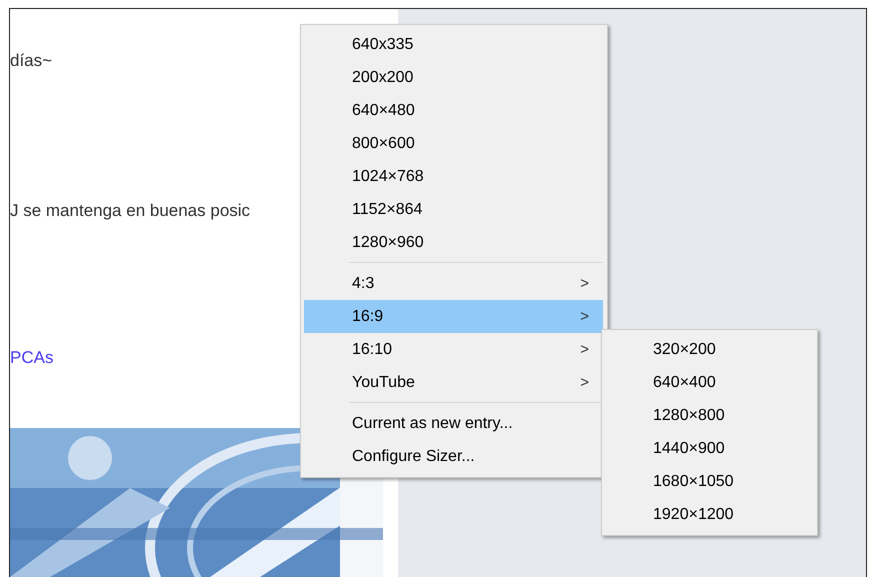 Image resolution: width=870 pixels, height=577 pixels. What do you see at coordinates (453, 176) in the screenshot?
I see `menu-item: 1024×768` at bounding box center [453, 176].